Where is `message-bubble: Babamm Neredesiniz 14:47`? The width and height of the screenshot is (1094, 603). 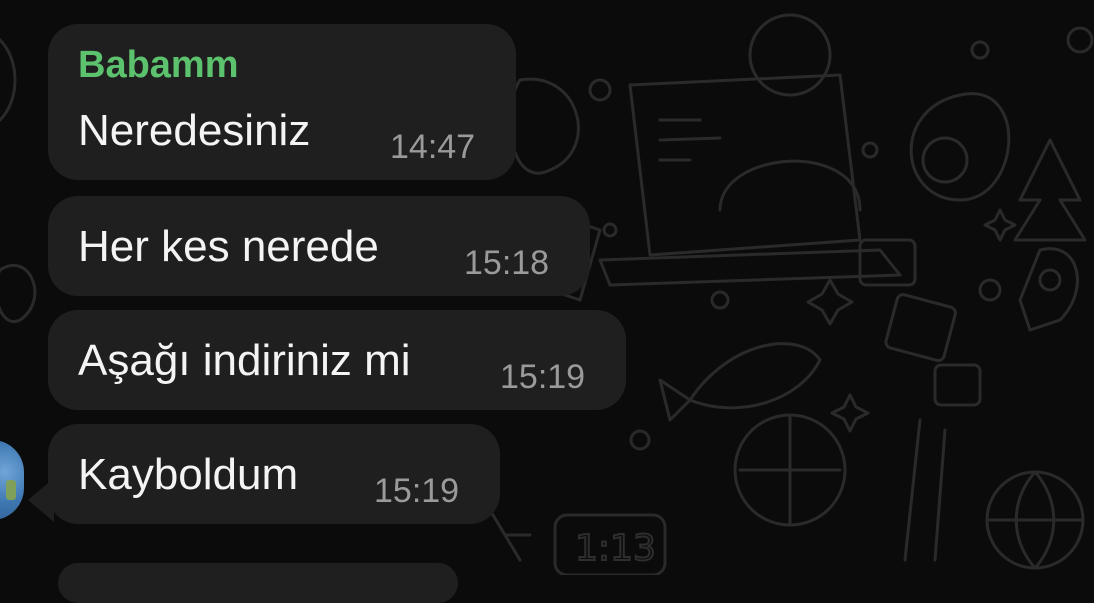
message-bubble: Babamm Neredesiniz 14:47 is located at coordinates (282, 102).